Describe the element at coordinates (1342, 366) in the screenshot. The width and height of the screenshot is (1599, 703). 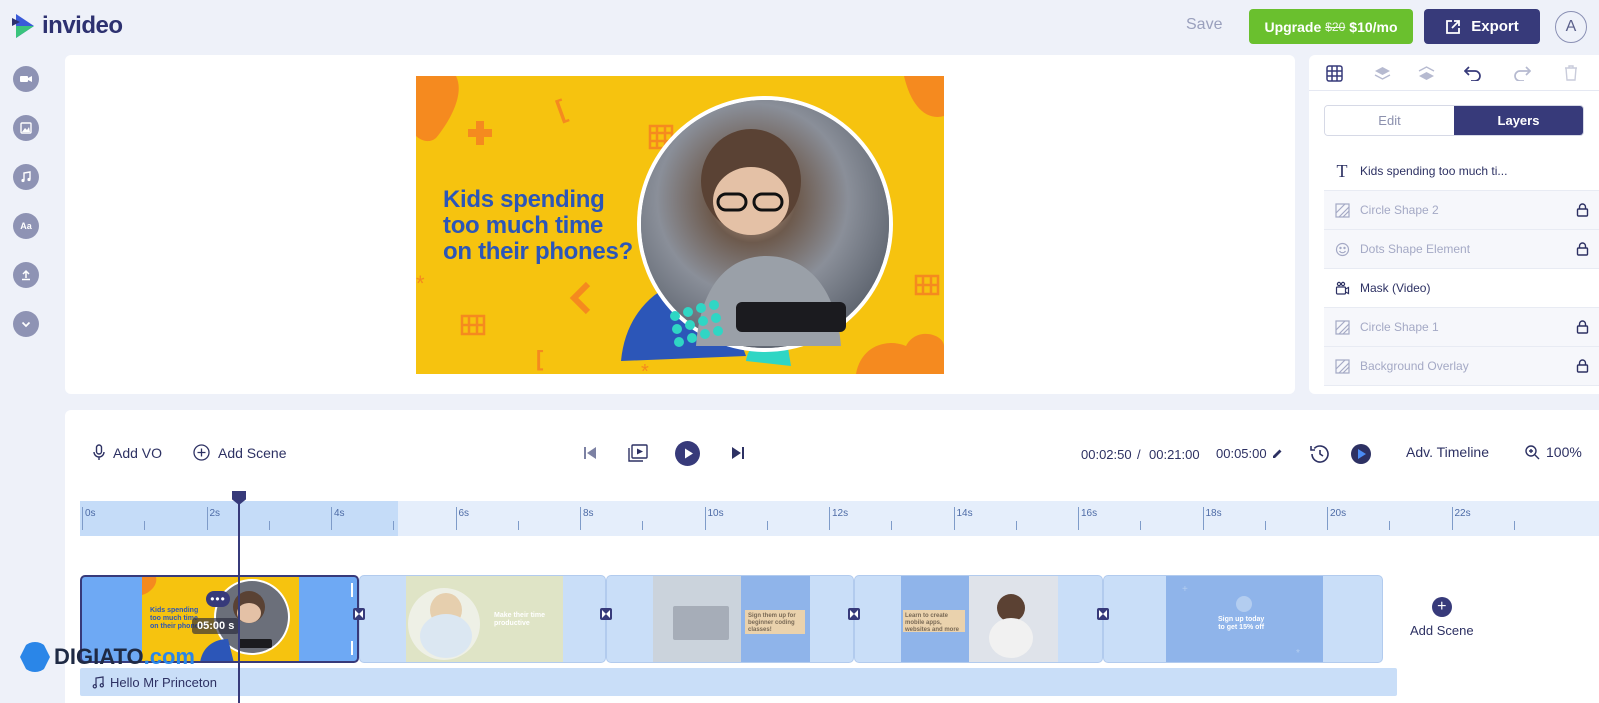
I see `shape-icon` at that location.